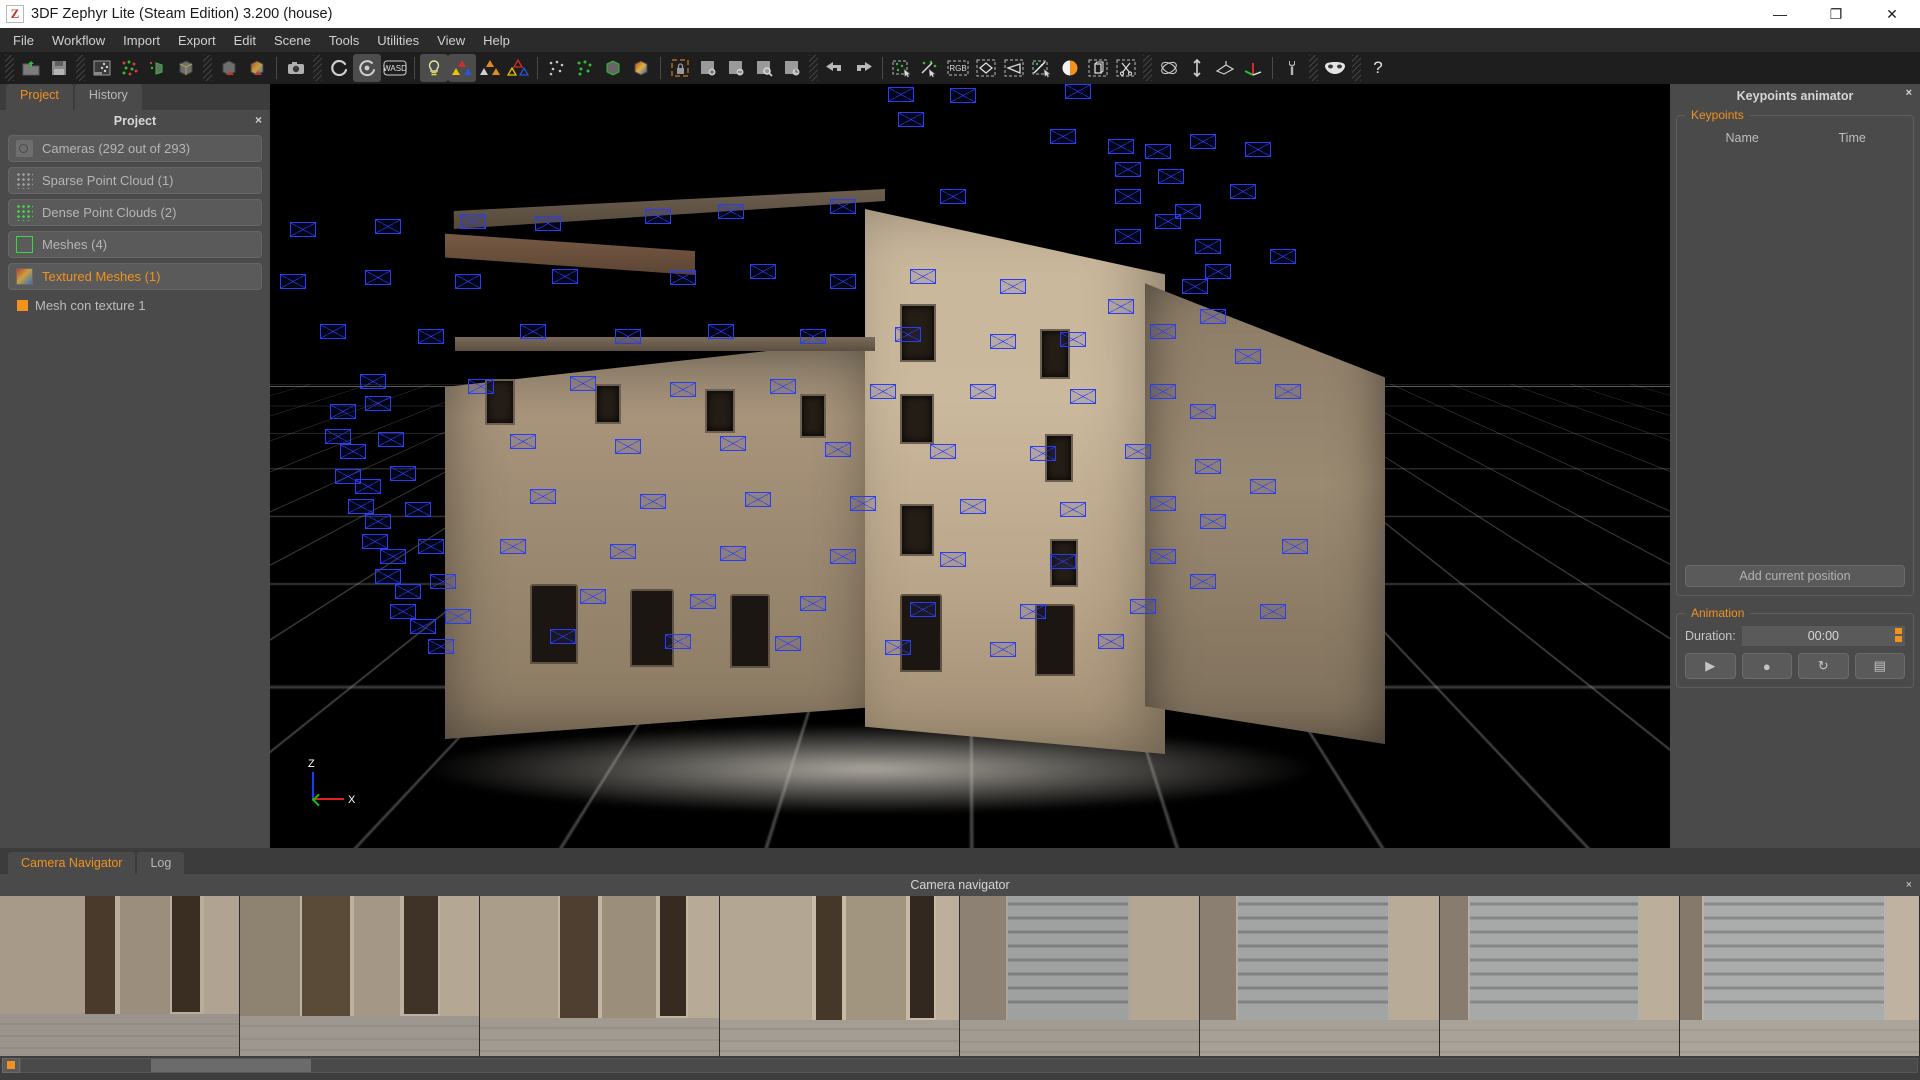  What do you see at coordinates (257, 68) in the screenshot?
I see `textured-mesh-icon` at bounding box center [257, 68].